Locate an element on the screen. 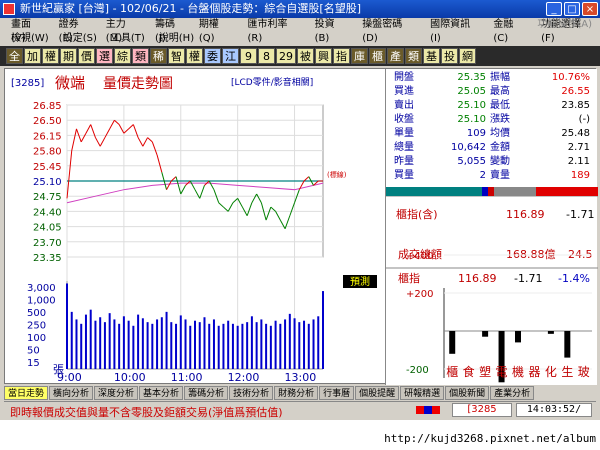  toolbar-button: 投 is located at coordinates (449, 56).